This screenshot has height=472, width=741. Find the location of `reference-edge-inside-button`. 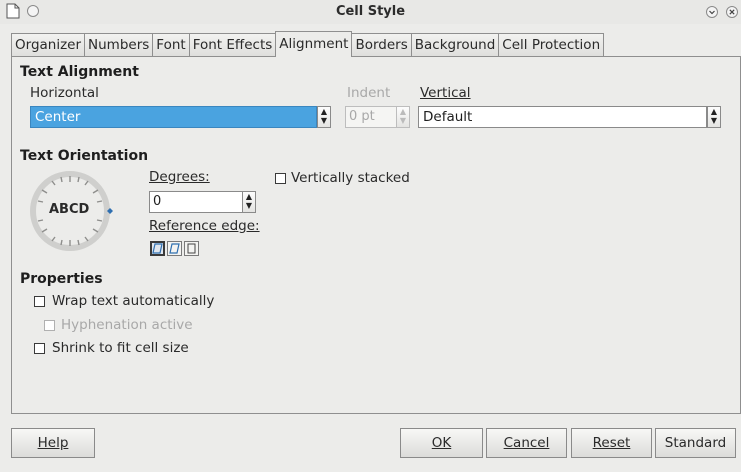

reference-edge-inside-button is located at coordinates (191, 248).